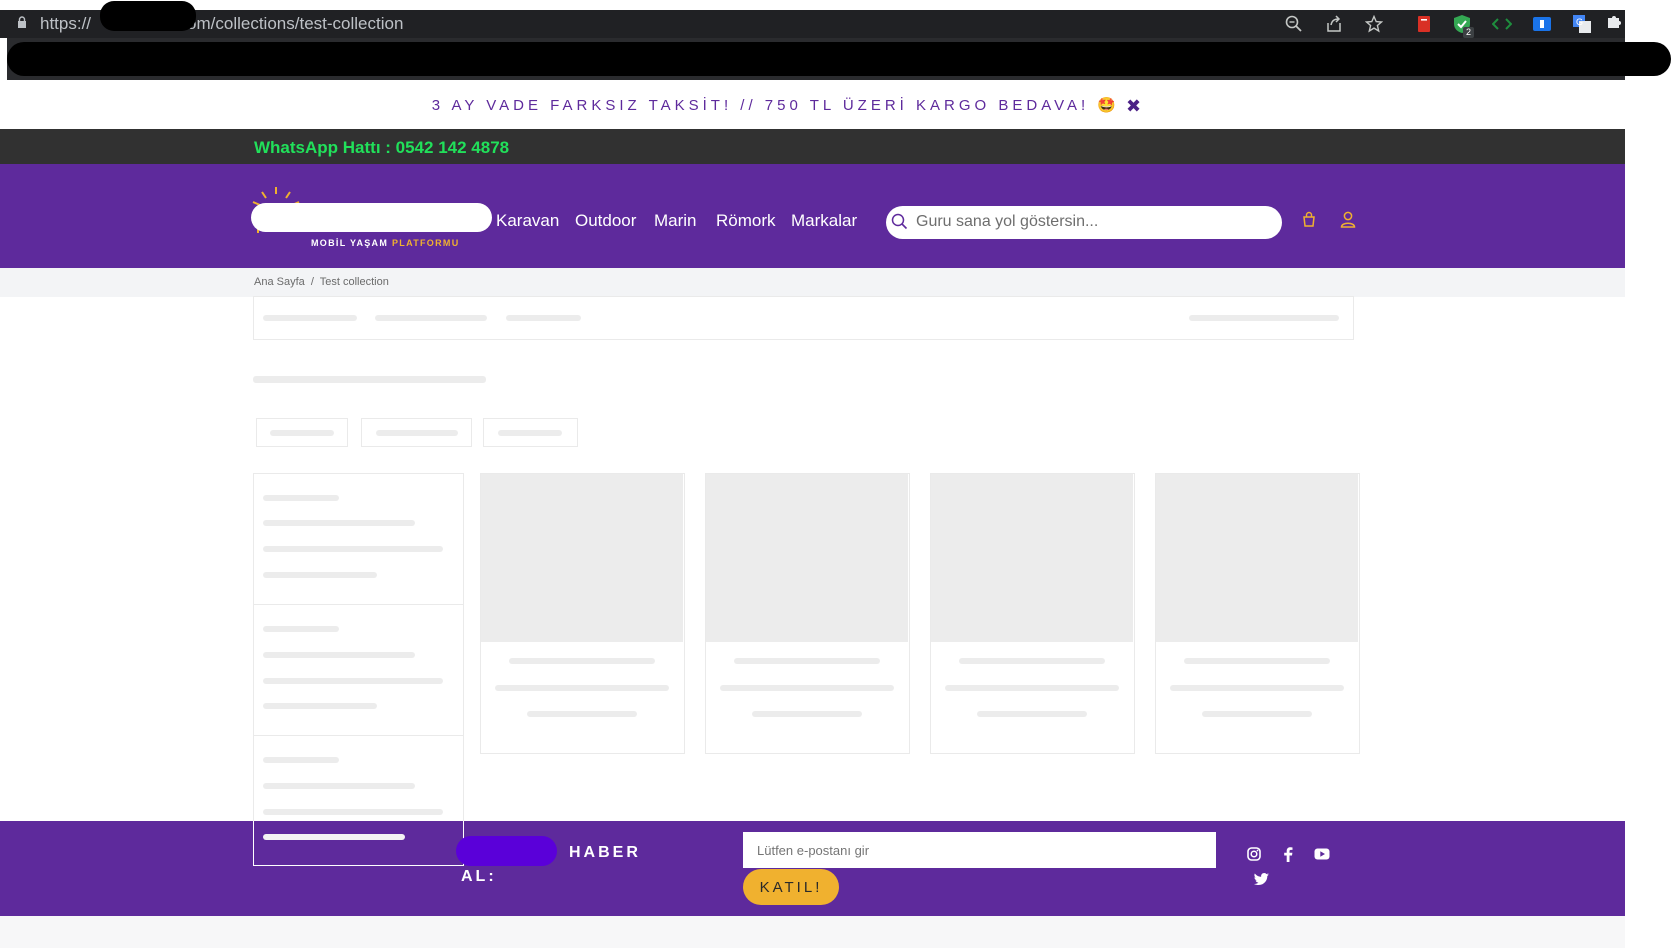 This screenshot has height=948, width=1671. Describe the element at coordinates (1334, 24) in the screenshot. I see `share-icon` at that location.